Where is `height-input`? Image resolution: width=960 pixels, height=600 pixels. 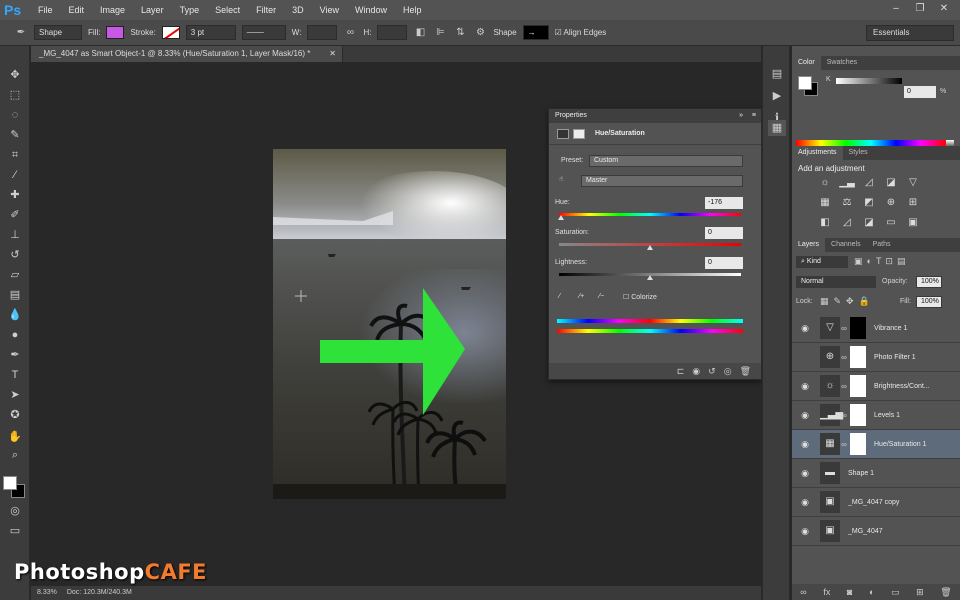
height-input is located at coordinates (392, 32).